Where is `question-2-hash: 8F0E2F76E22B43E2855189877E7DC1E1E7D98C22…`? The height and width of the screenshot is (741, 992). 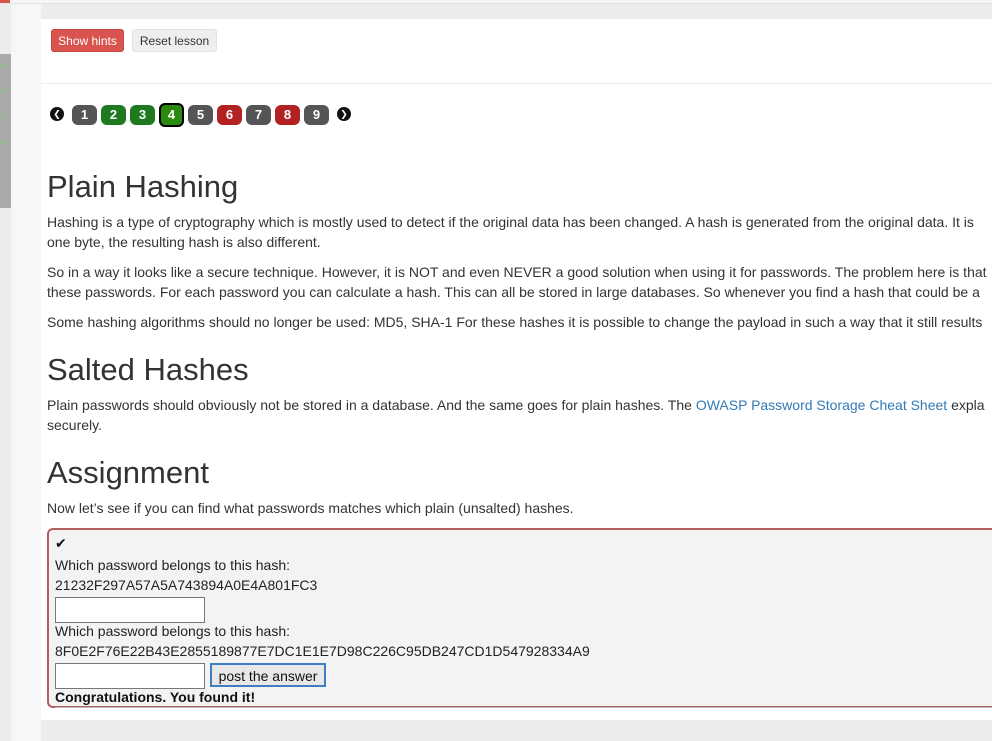 question-2-hash: 8F0E2F76E22B43E2855189877E7DC1E1E7D98C22… is located at coordinates (322, 651).